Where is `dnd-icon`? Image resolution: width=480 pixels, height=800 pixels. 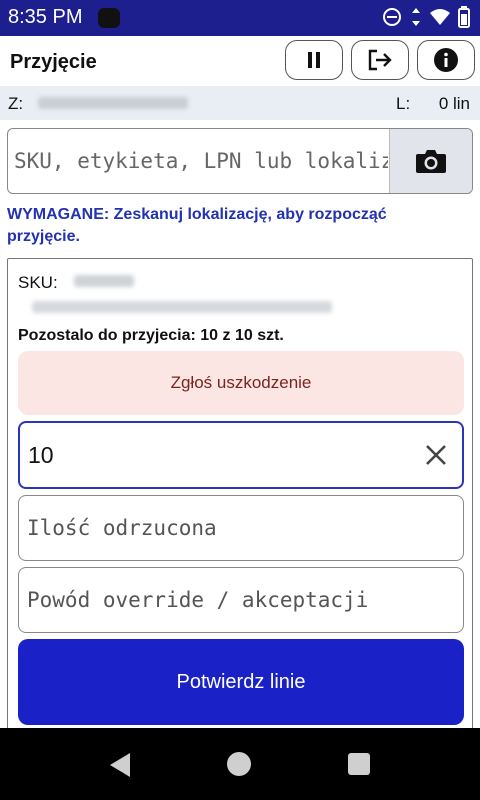 dnd-icon is located at coordinates (392, 17).